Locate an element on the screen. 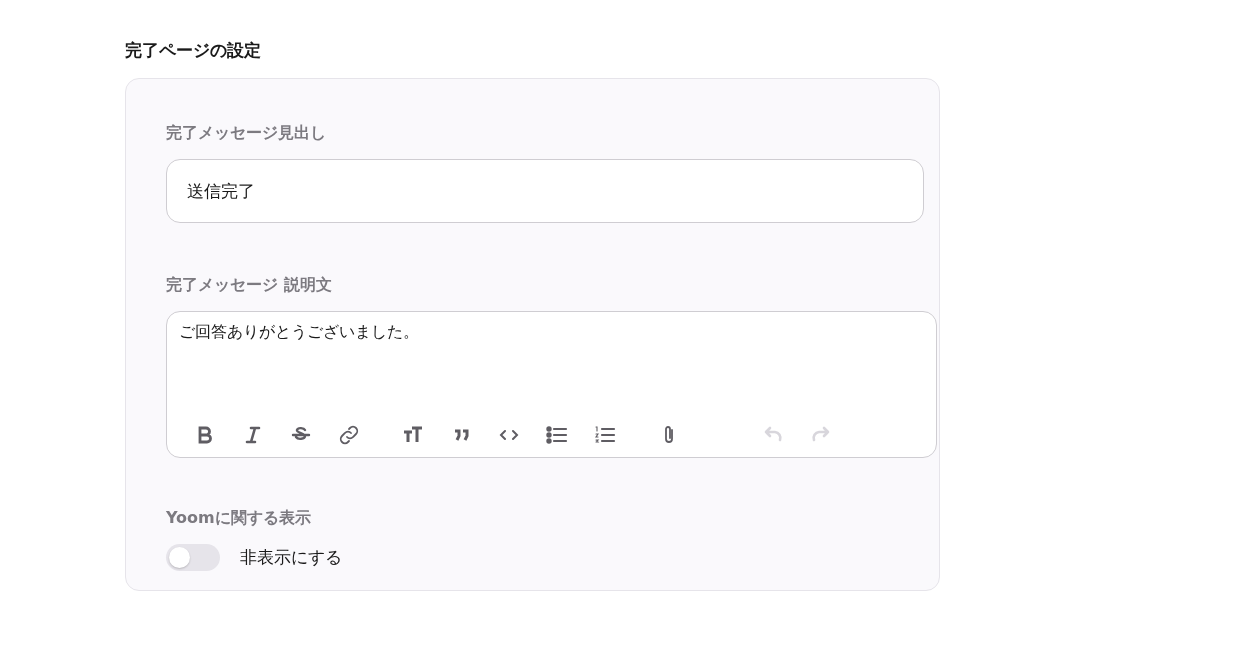 Image resolution: width=1240 pixels, height=668 pixels. link-icon is located at coordinates (349, 435).